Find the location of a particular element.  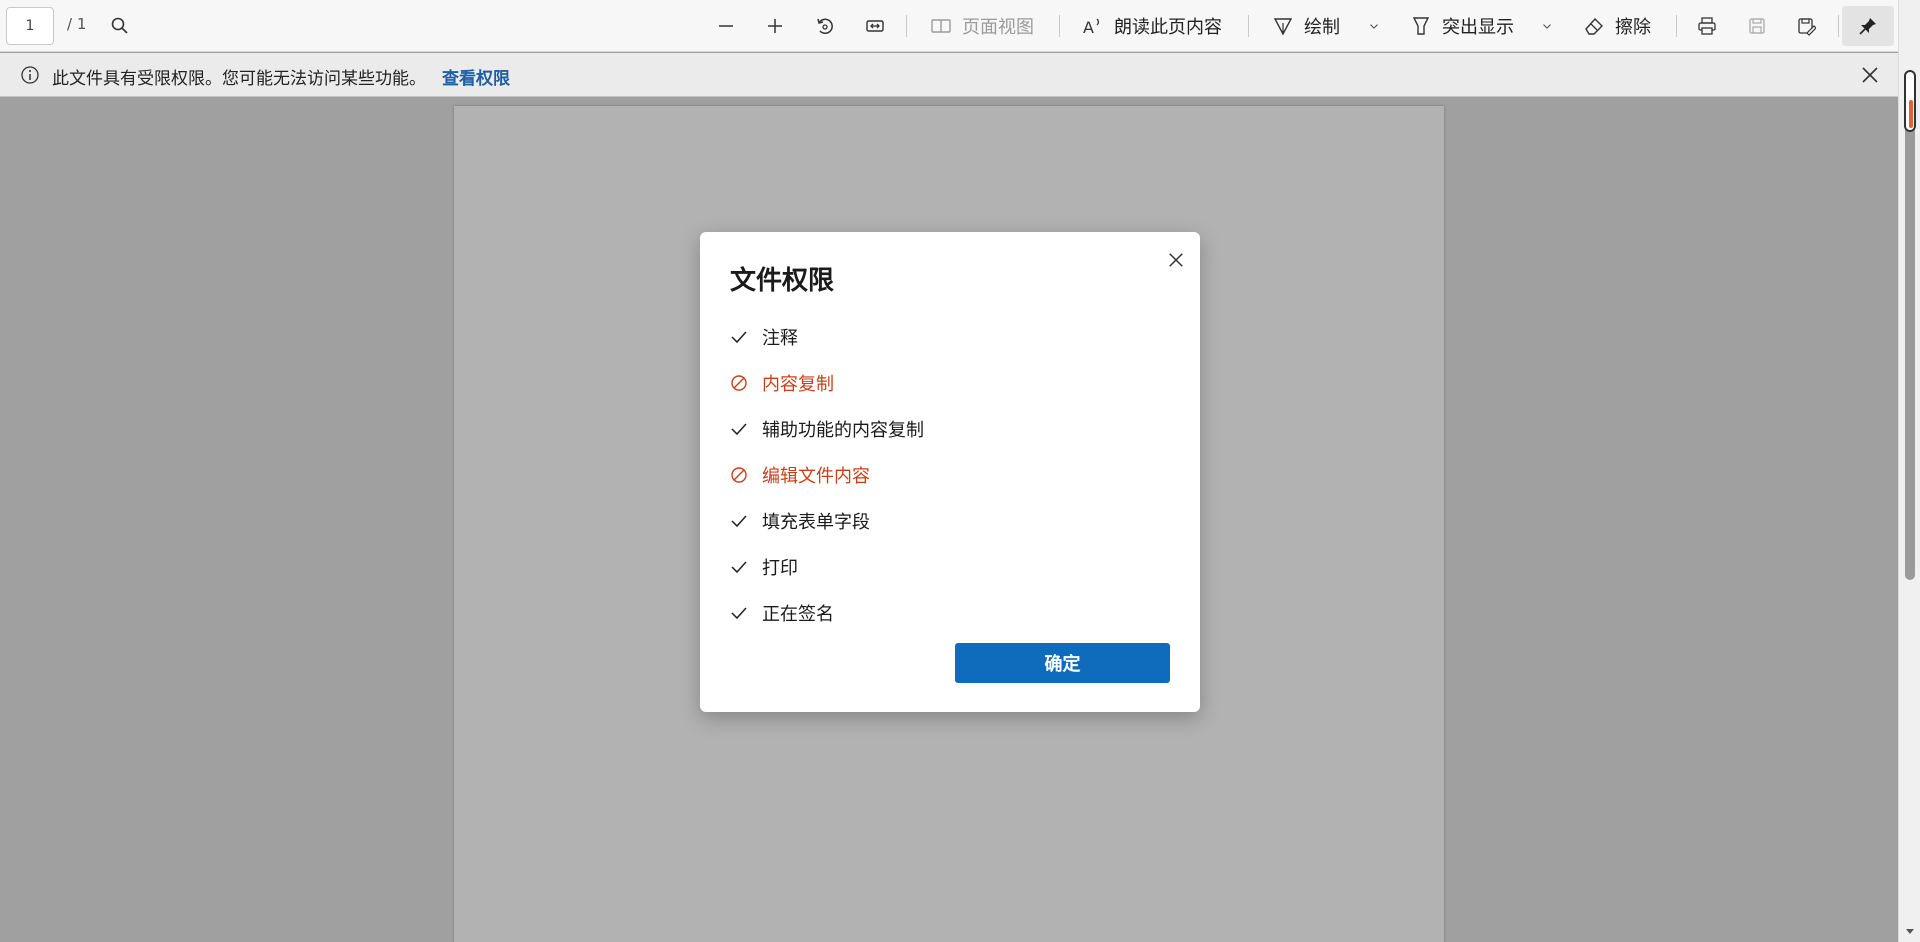

dialog-title: 文件权限 is located at coordinates (782, 281).